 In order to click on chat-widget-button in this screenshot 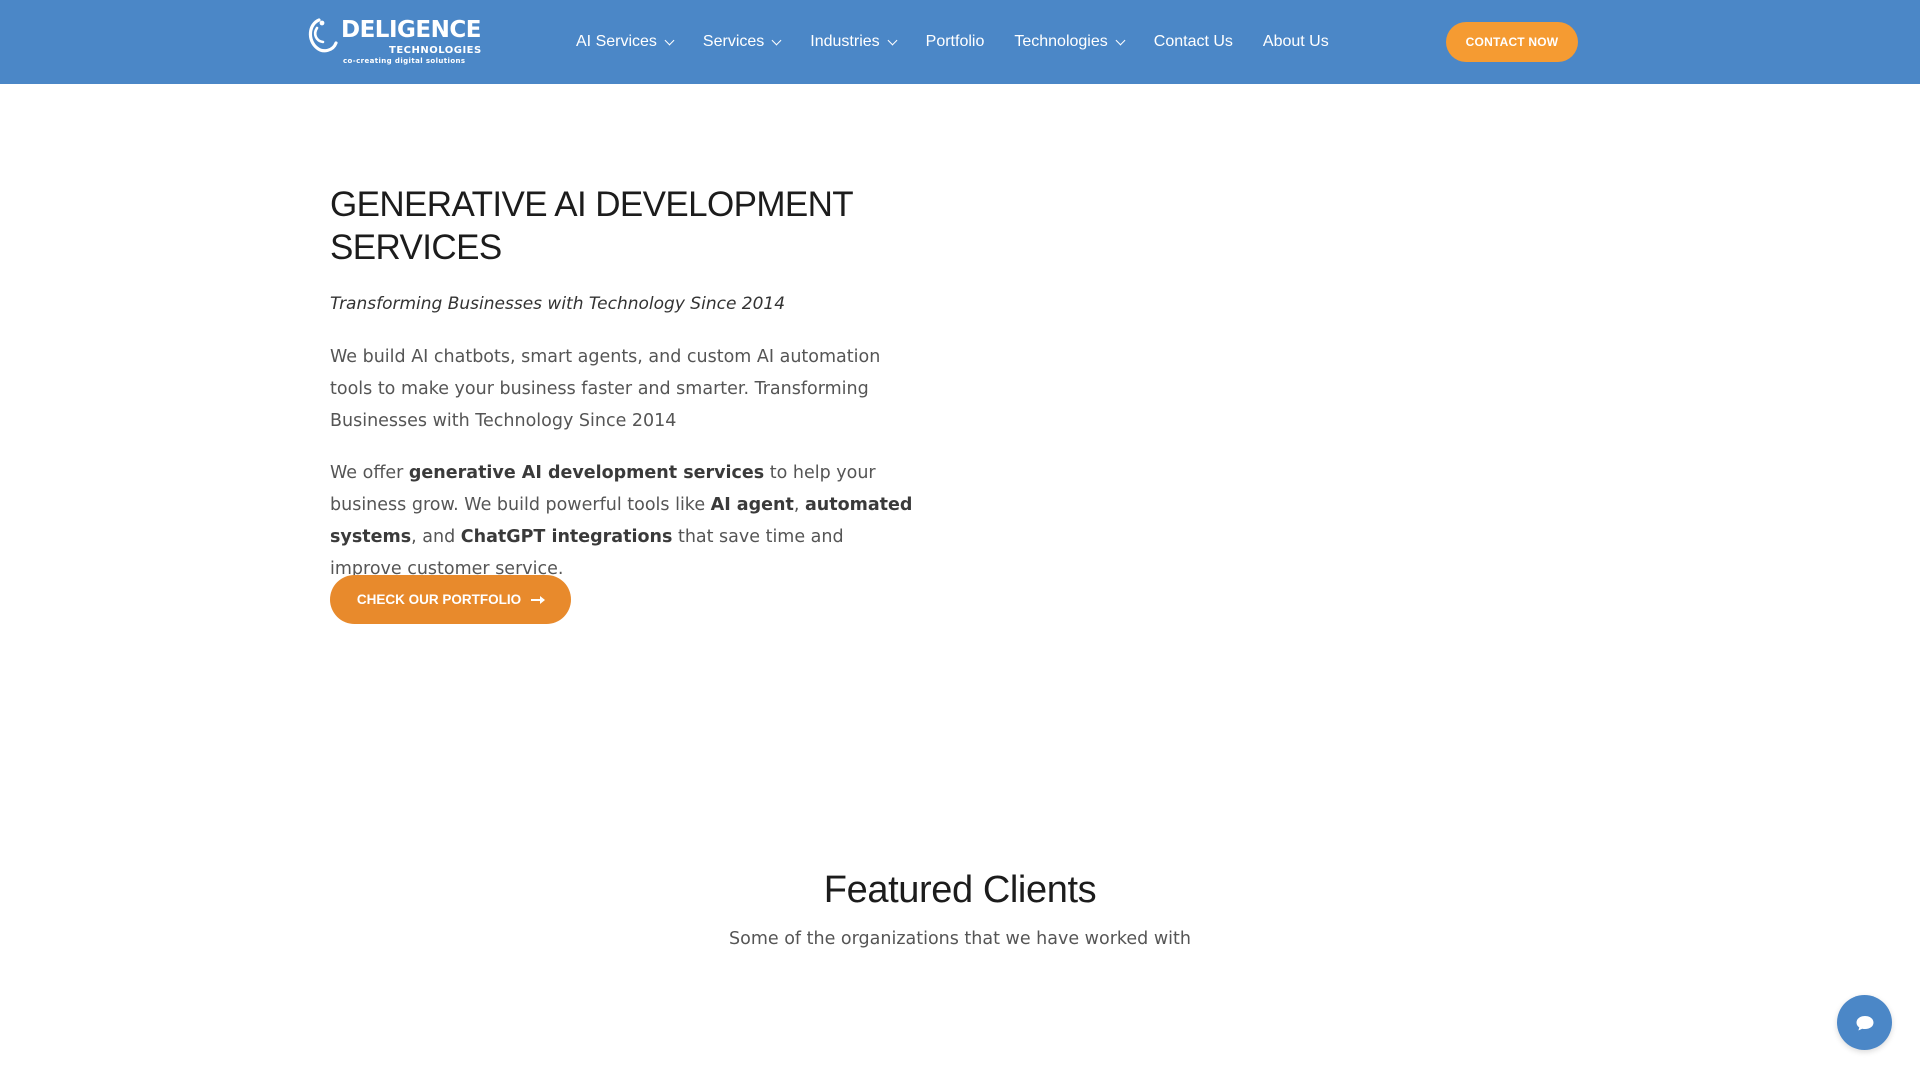, I will do `click(1864, 1022)`.